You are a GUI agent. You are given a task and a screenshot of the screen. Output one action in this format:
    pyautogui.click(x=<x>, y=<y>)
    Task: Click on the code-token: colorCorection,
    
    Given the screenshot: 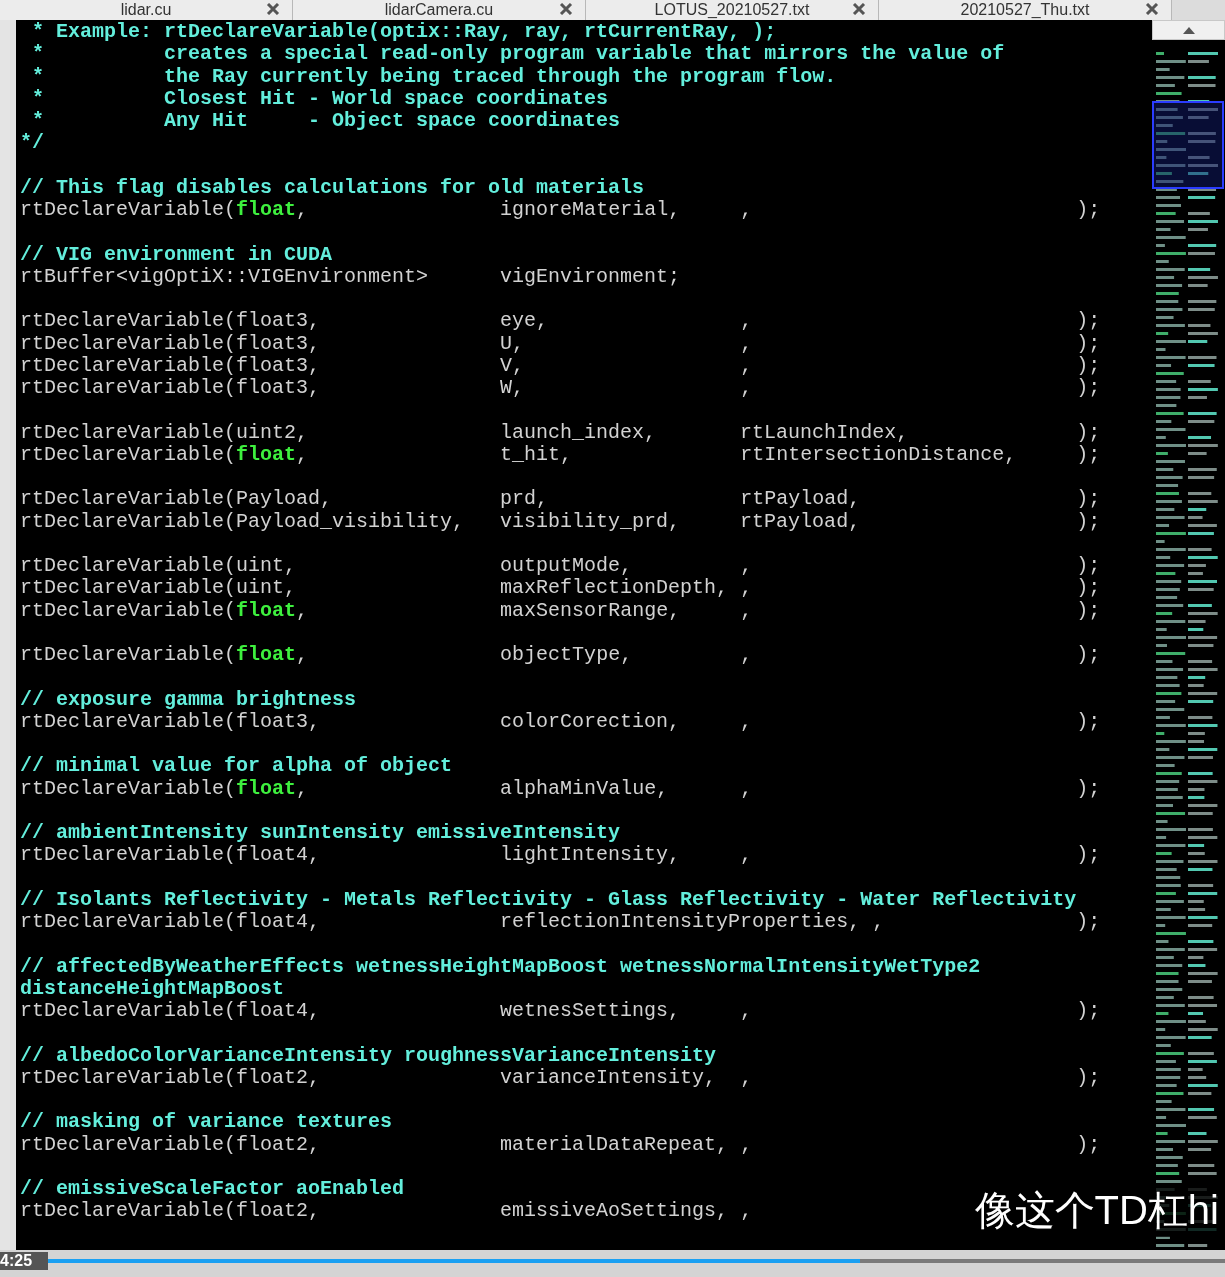 What is the action you would take?
    pyautogui.click(x=590, y=721)
    